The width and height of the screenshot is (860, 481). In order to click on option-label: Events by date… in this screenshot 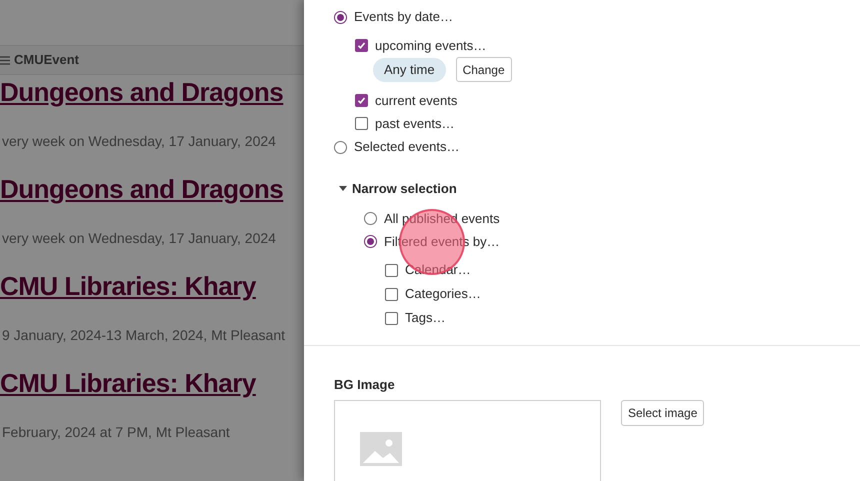, I will do `click(403, 17)`.